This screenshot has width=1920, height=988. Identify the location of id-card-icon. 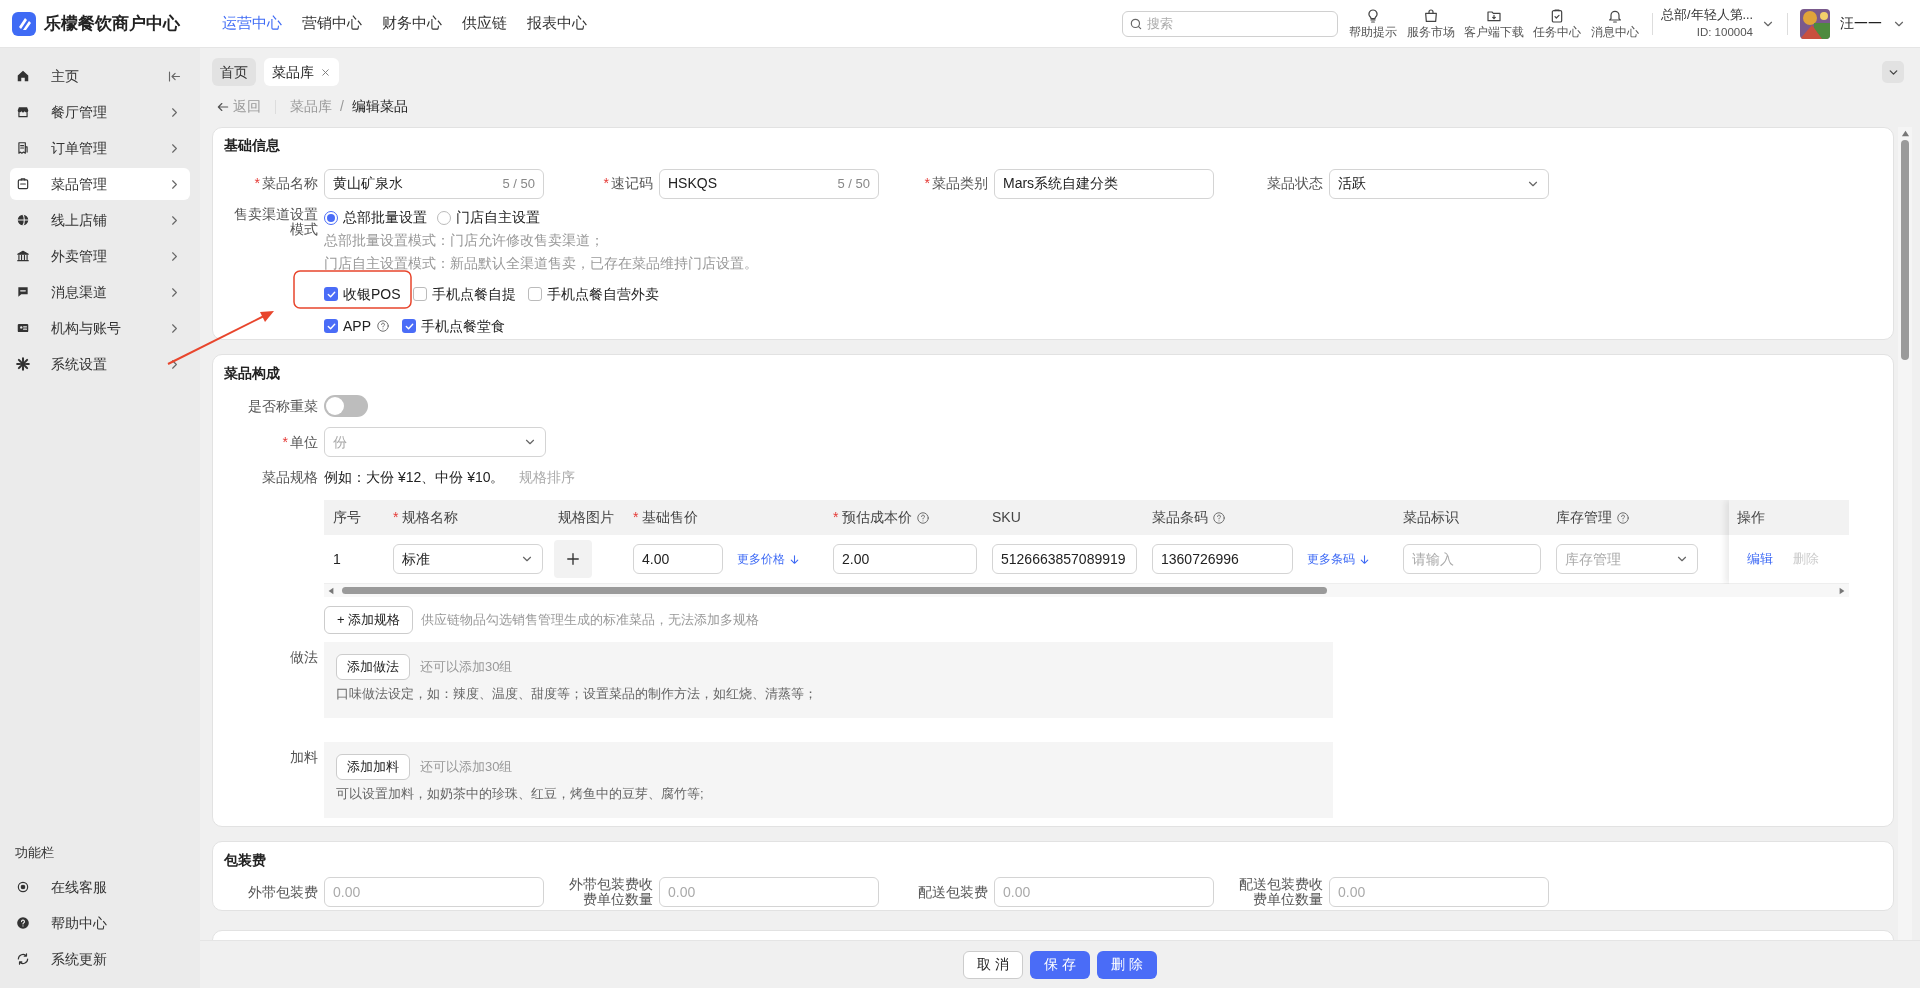
(23, 328).